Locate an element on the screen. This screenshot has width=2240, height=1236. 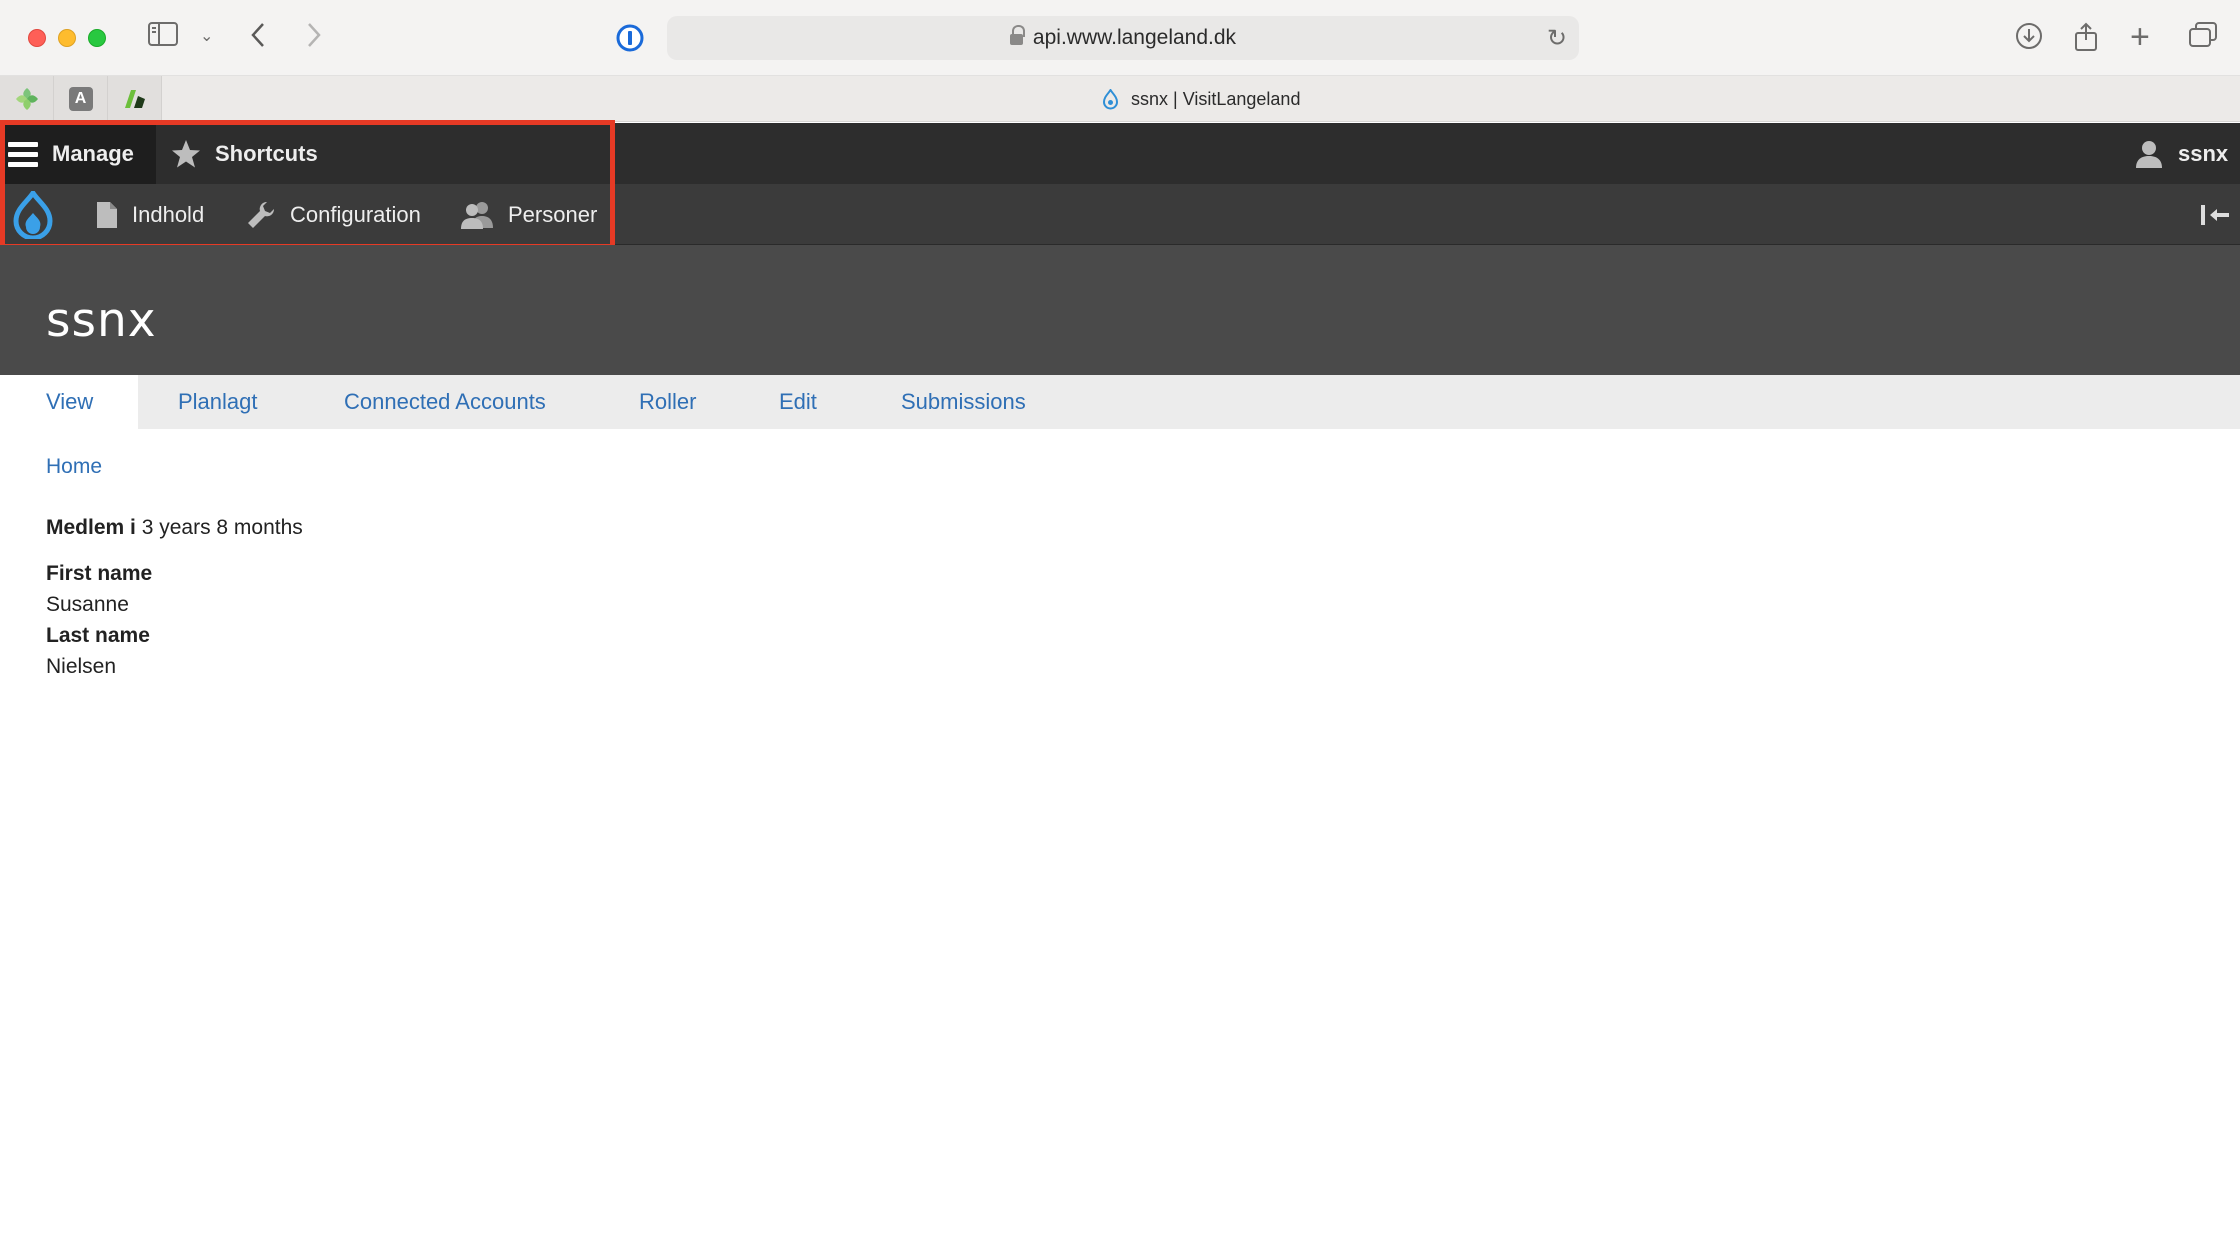
pinned-tab-a: A is located at coordinates (81, 99).